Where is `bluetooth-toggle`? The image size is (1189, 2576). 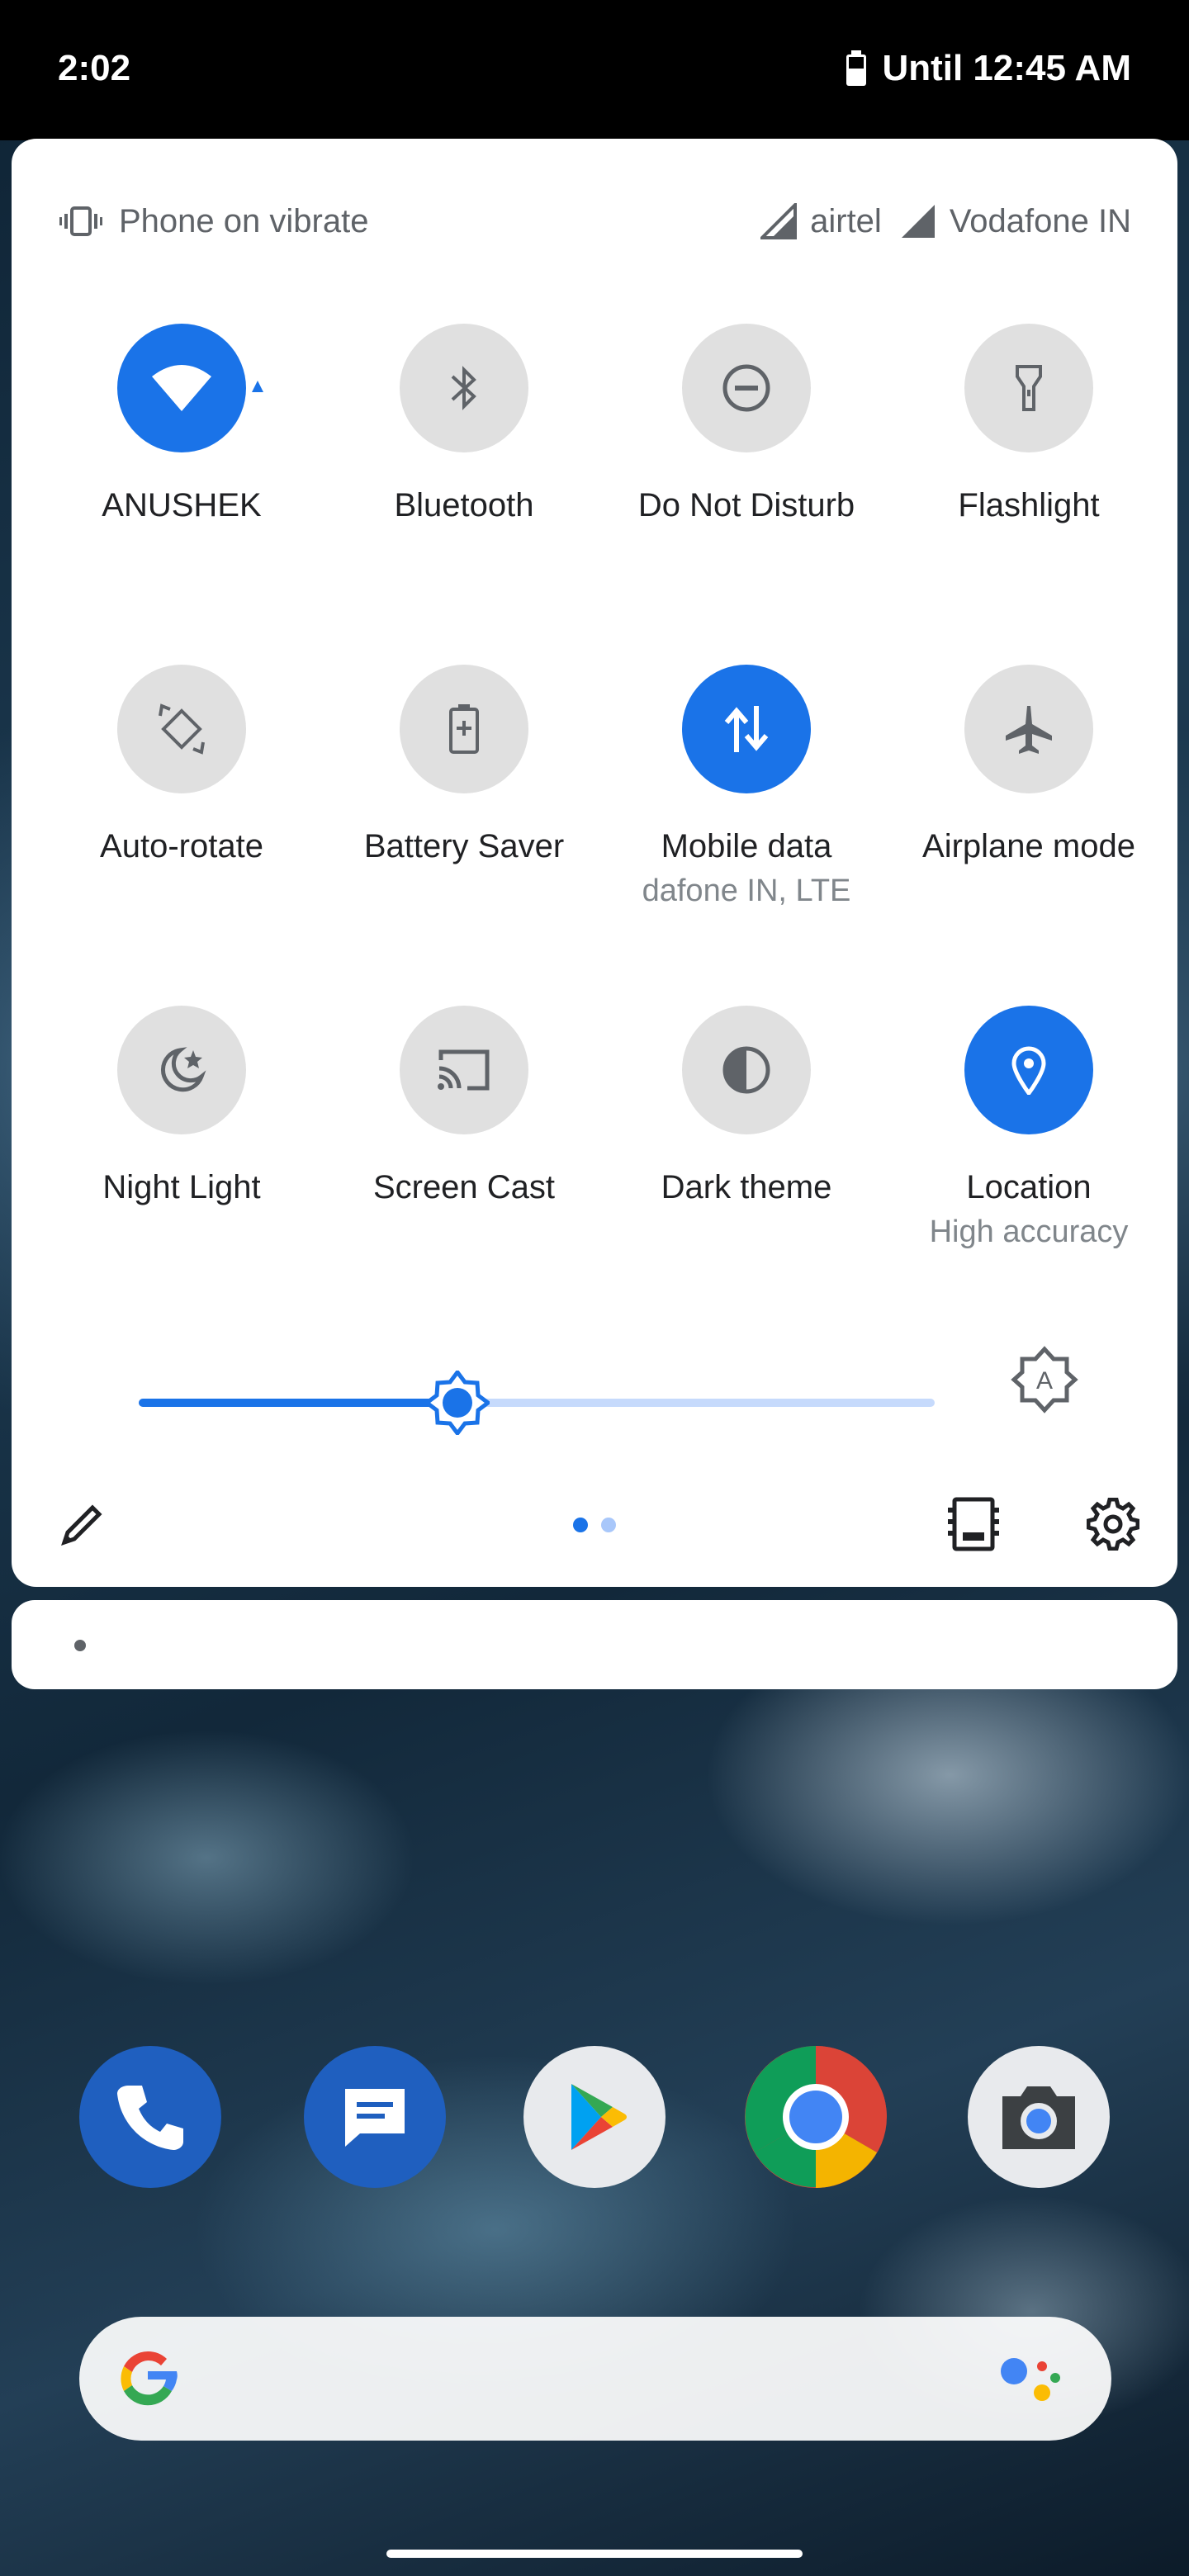
bluetooth-toggle is located at coordinates (464, 388).